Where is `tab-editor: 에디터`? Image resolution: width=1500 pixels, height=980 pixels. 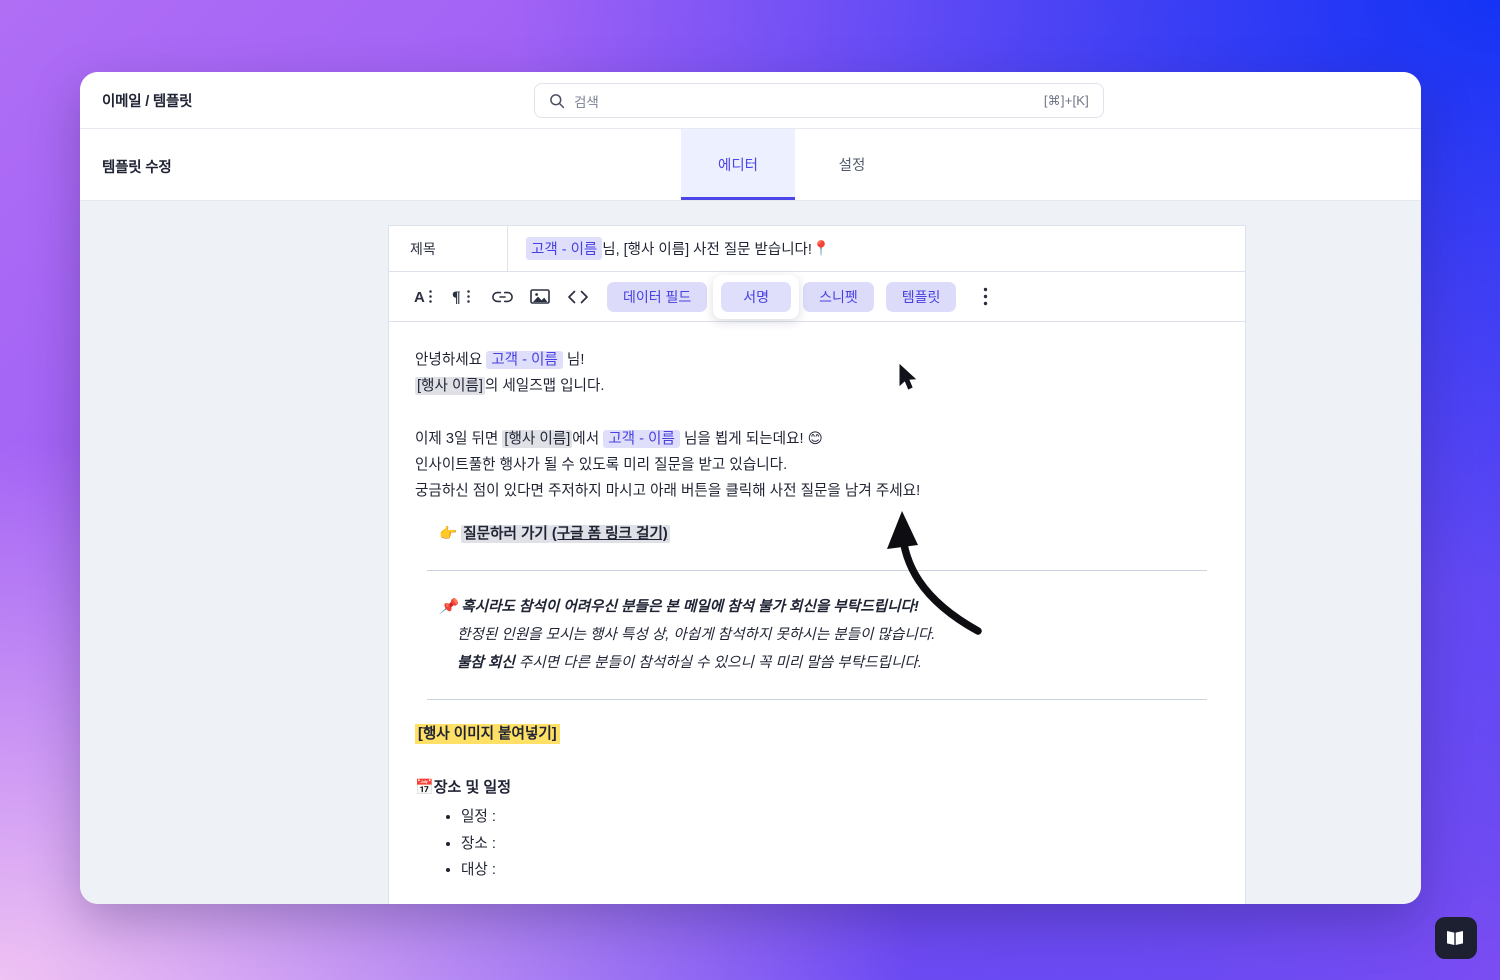
tab-editor: 에디터 is located at coordinates (738, 164).